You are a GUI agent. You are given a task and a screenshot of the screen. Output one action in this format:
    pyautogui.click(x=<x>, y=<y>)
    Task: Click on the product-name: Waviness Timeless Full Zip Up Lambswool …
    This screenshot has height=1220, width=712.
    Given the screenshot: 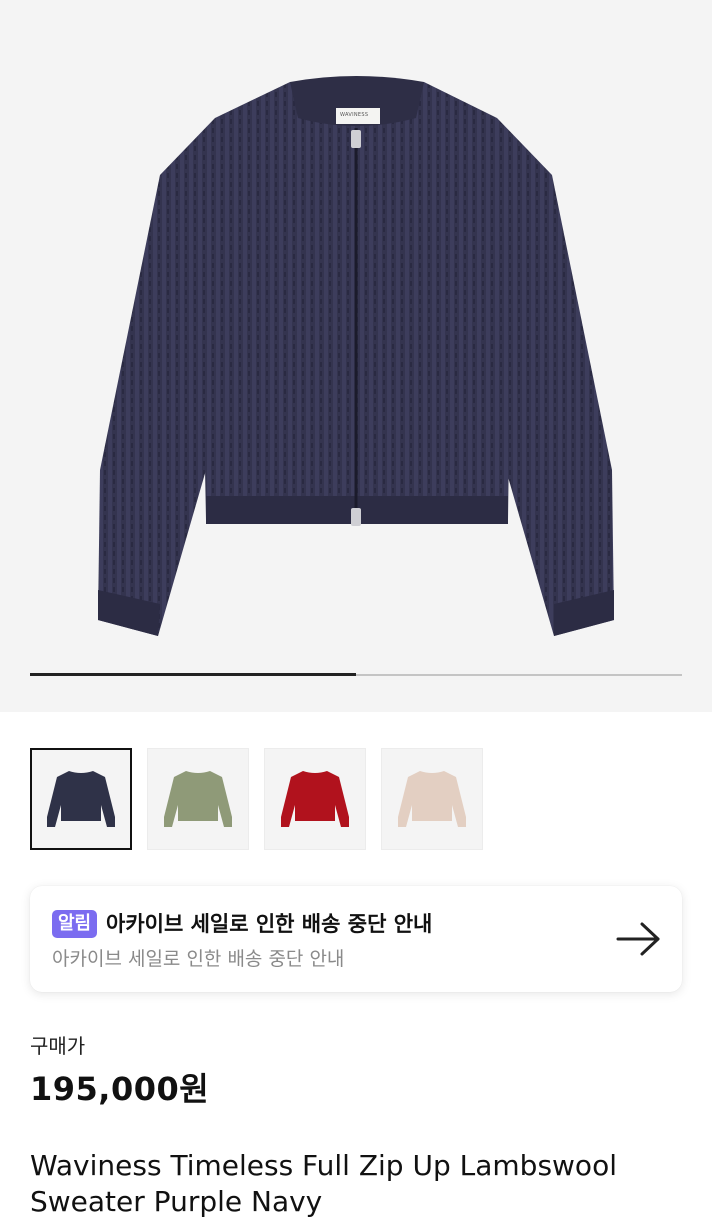 What is the action you would take?
    pyautogui.click(x=323, y=1183)
    